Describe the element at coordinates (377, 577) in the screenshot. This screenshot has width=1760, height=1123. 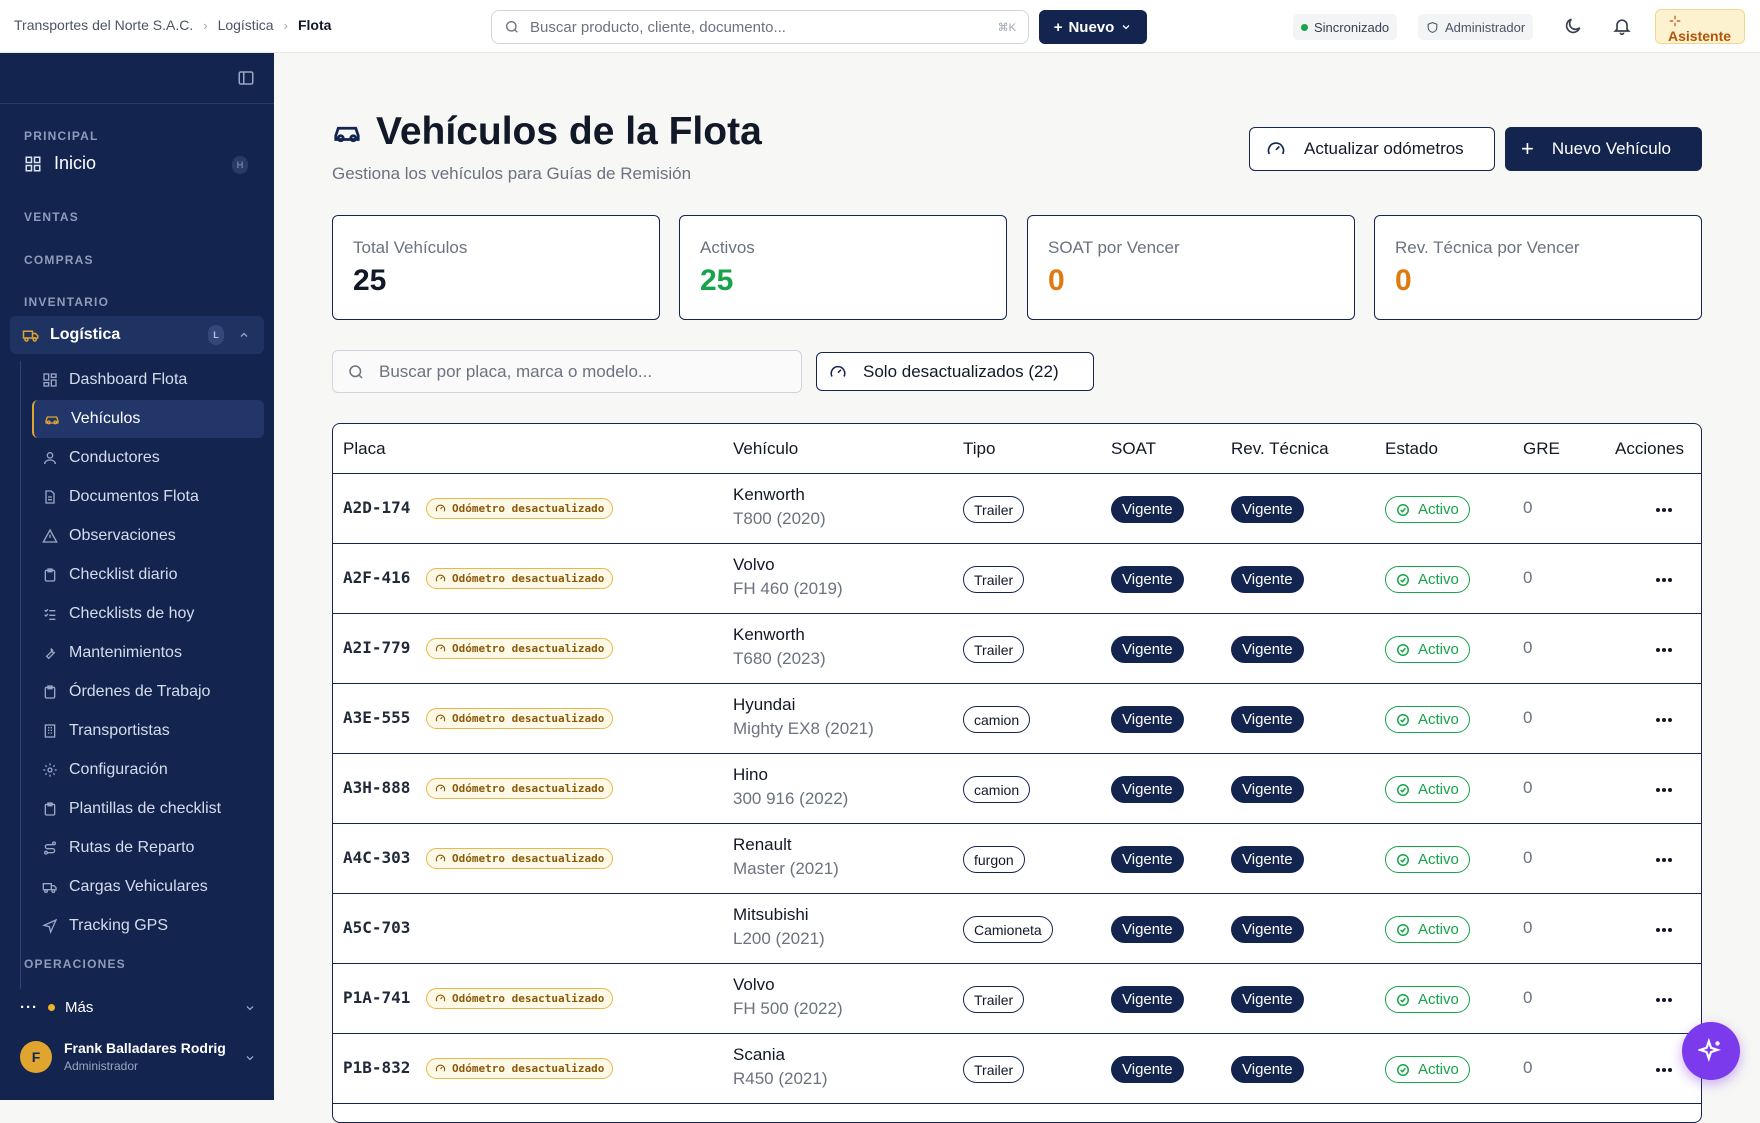
I see `plate-cell: A2F-416` at that location.